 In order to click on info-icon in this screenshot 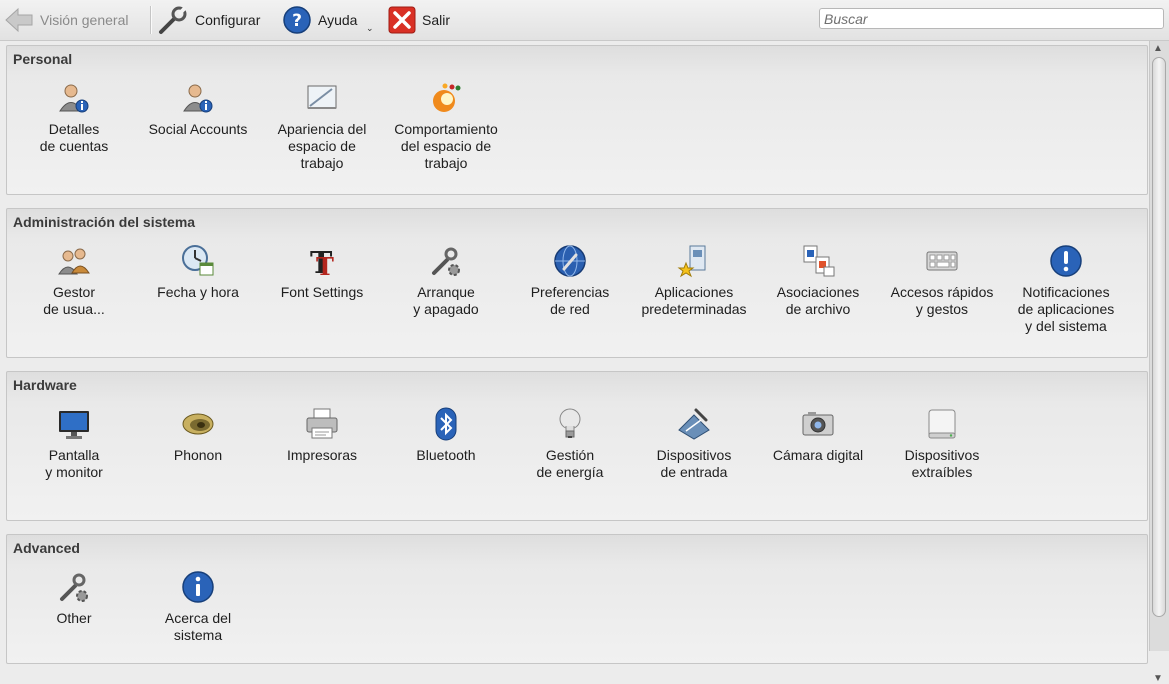, I will do `click(198, 587)`.